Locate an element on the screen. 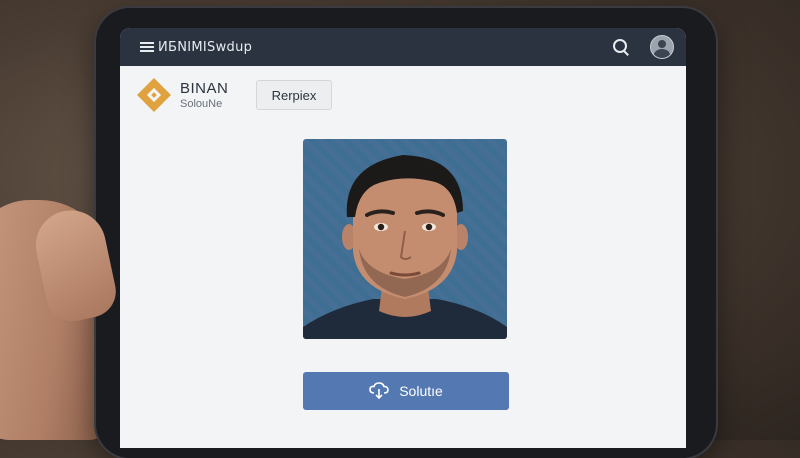  solution-button: Solutıe is located at coordinates (406, 391).